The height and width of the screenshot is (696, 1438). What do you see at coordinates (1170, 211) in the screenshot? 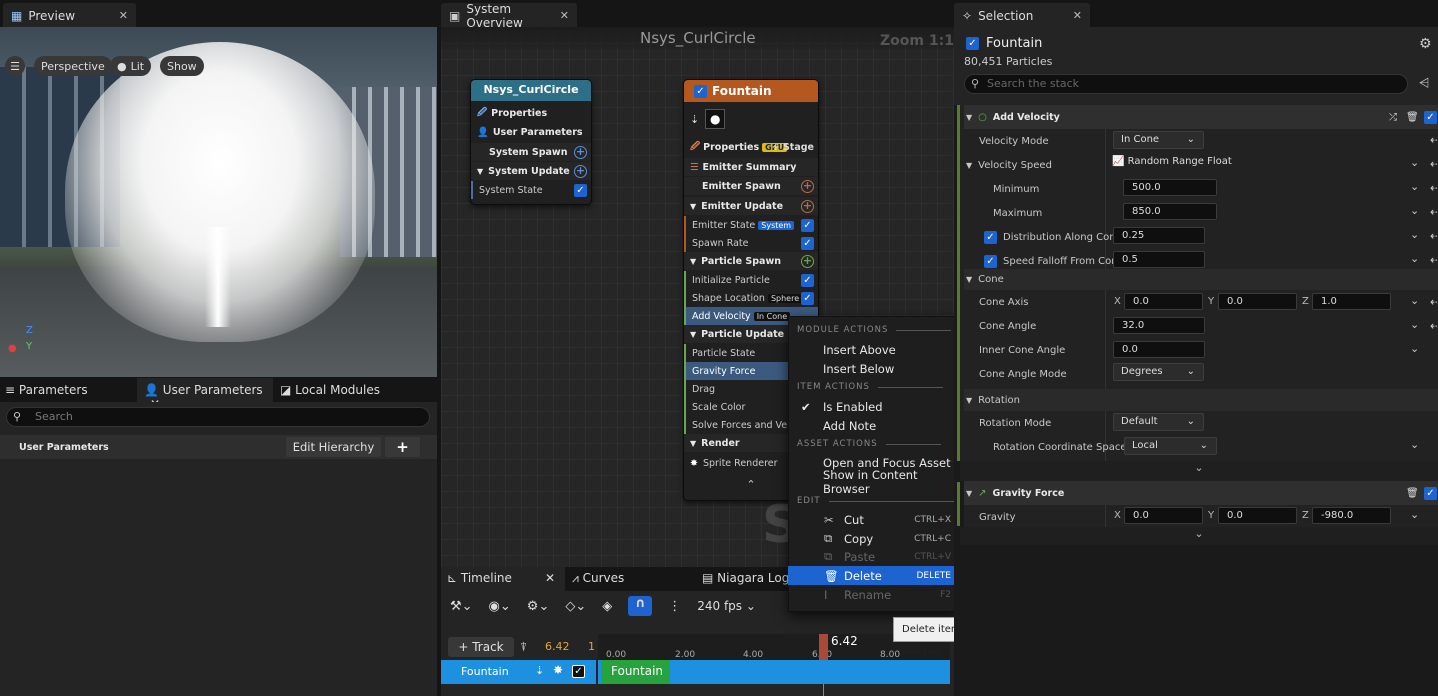
I see `maximum-input: 850.0` at bounding box center [1170, 211].